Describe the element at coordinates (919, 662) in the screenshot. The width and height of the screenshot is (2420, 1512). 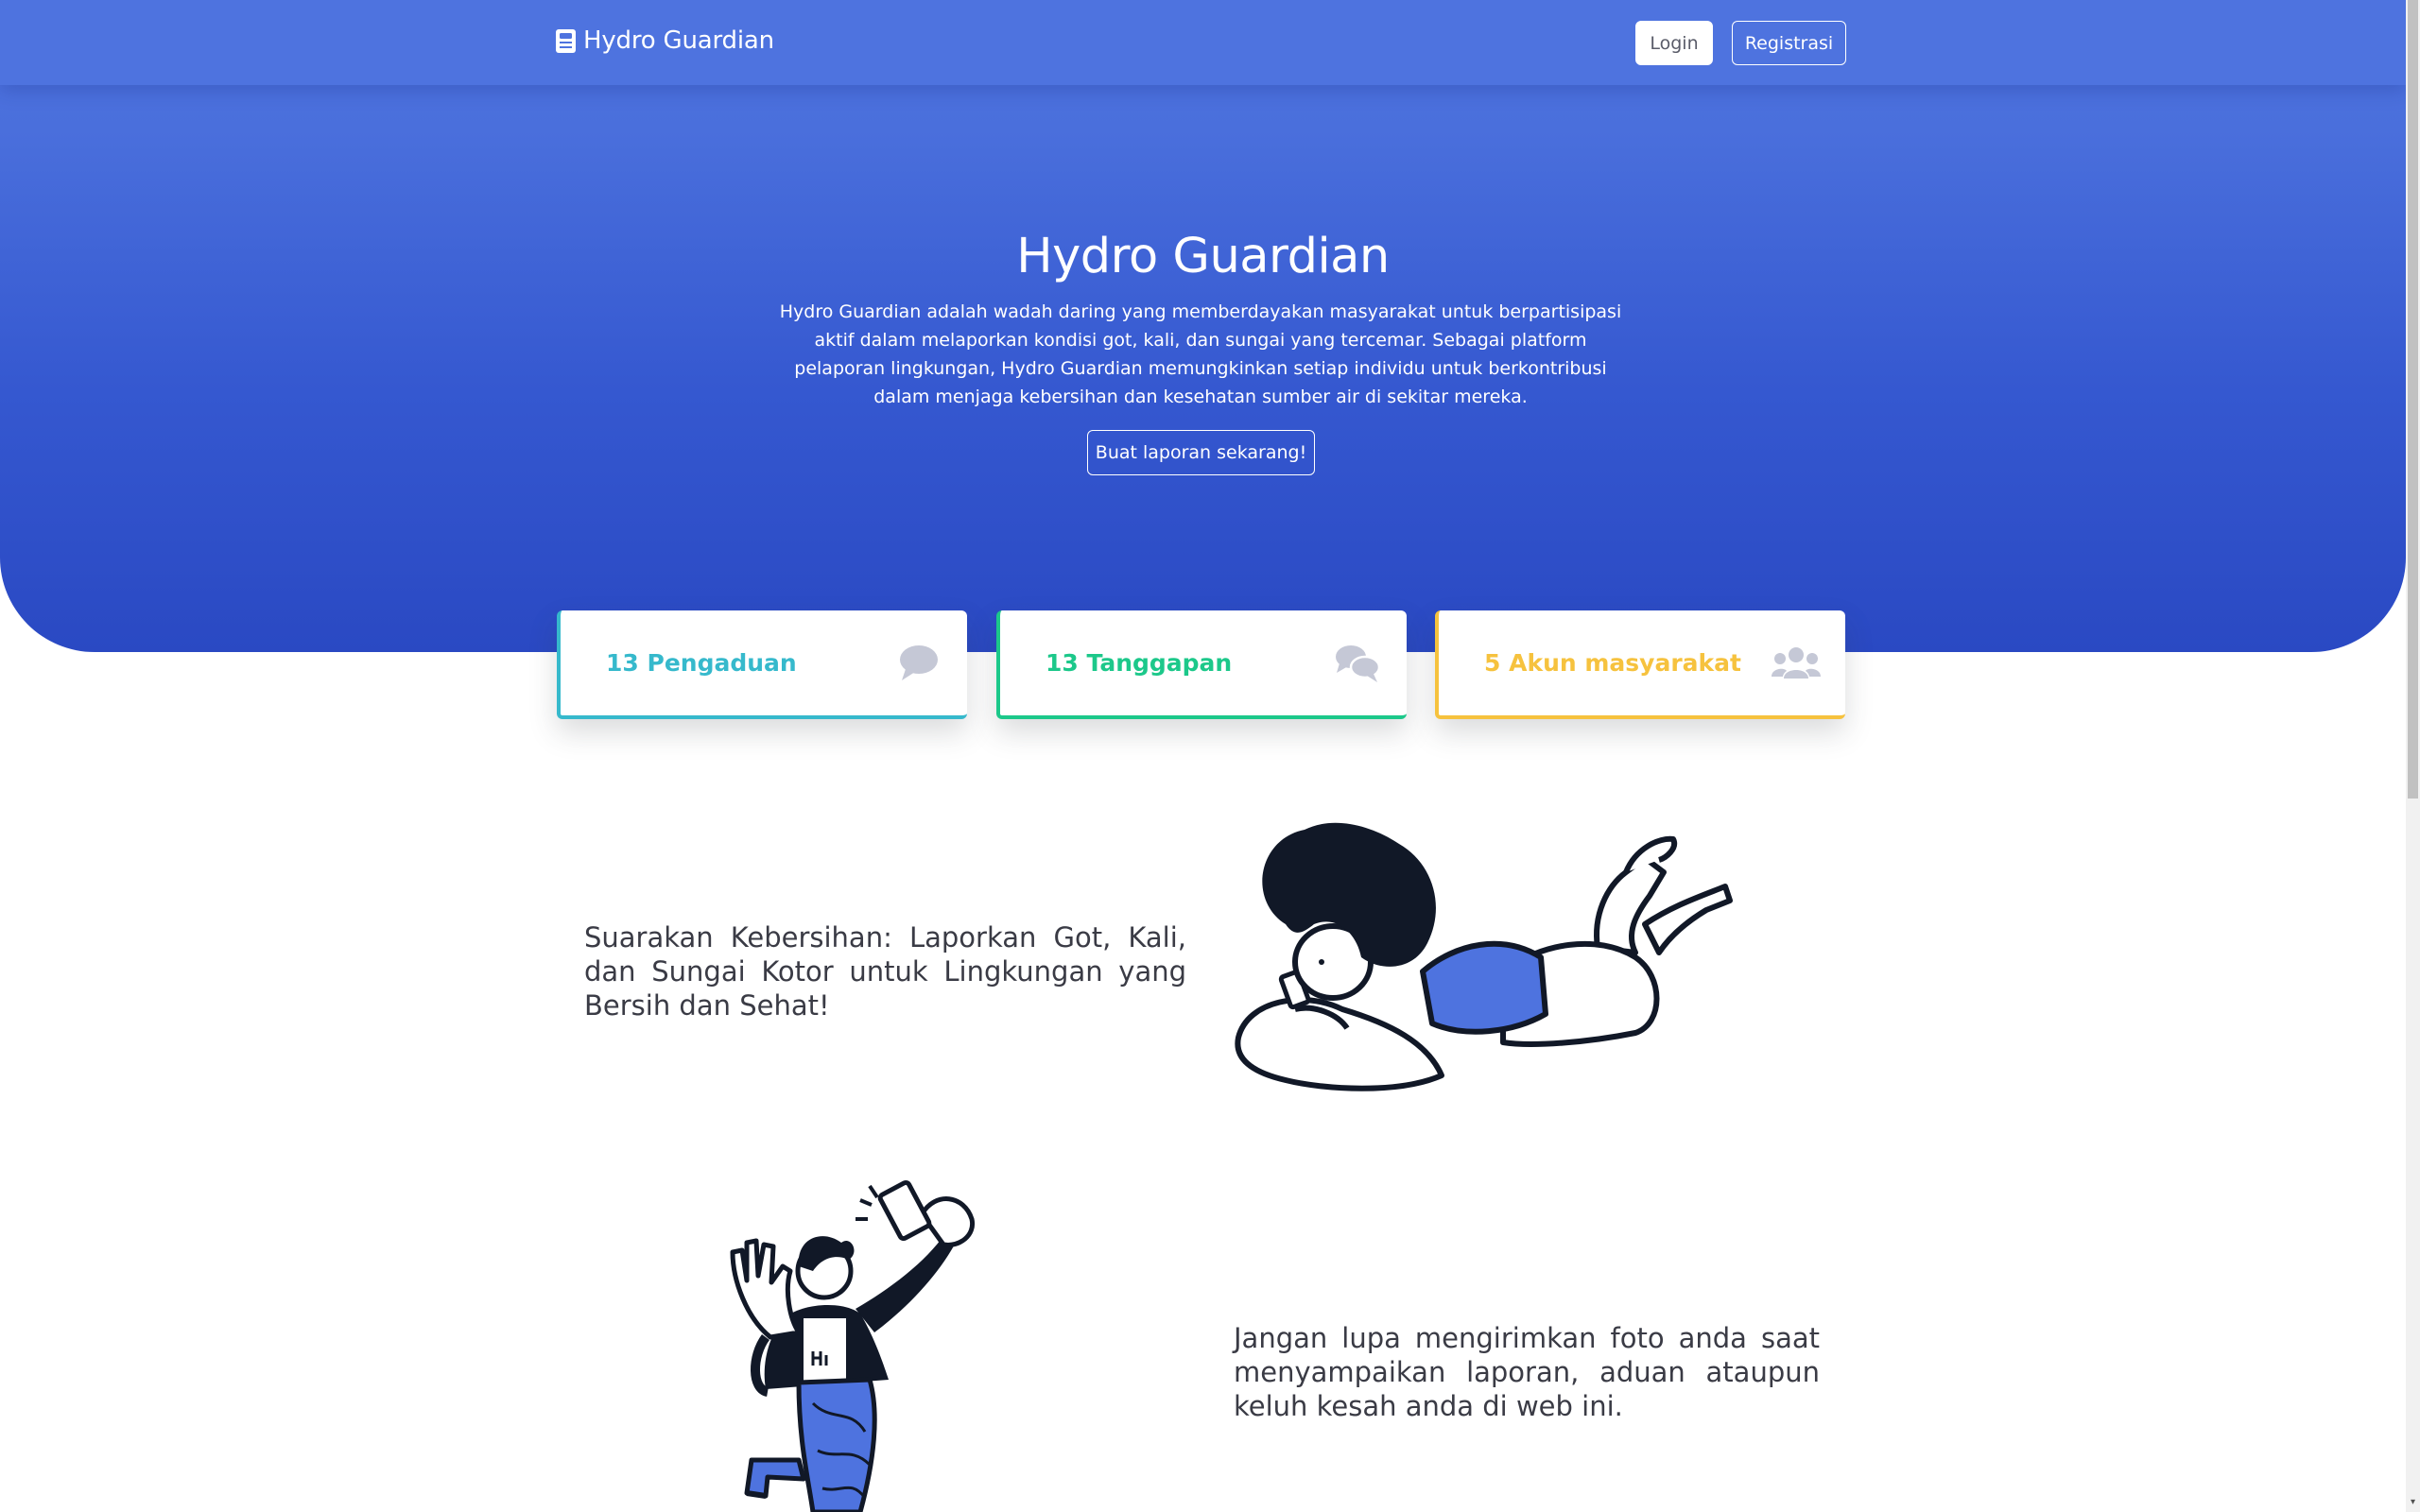
I see `comment-icon` at that location.